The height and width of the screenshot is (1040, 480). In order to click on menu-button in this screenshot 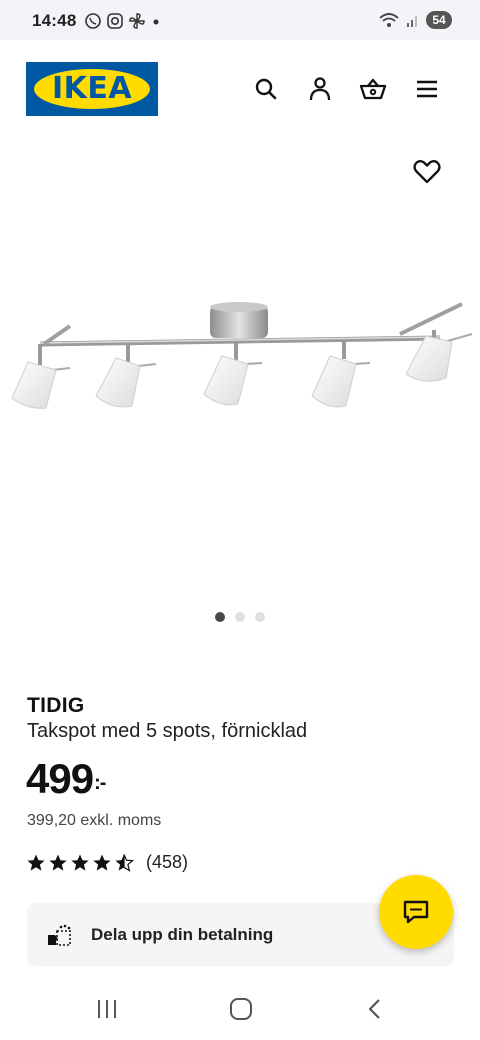, I will do `click(427, 89)`.